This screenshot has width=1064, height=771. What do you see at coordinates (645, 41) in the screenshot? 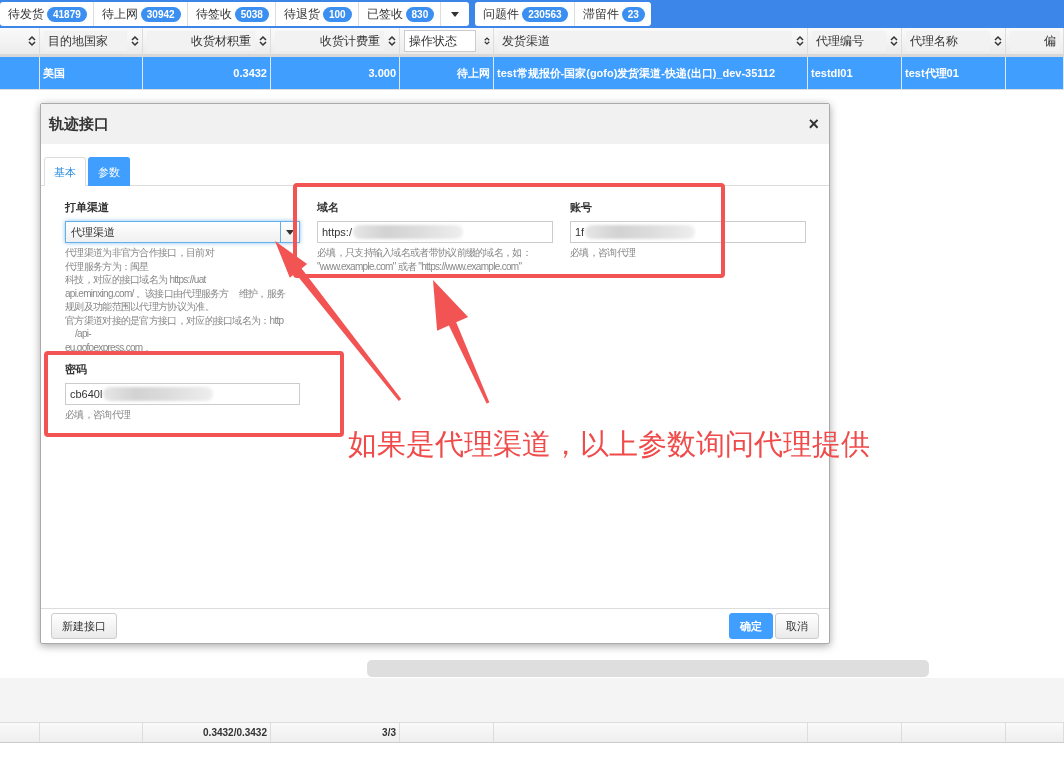
I see `column-header: 发货渠道` at bounding box center [645, 41].